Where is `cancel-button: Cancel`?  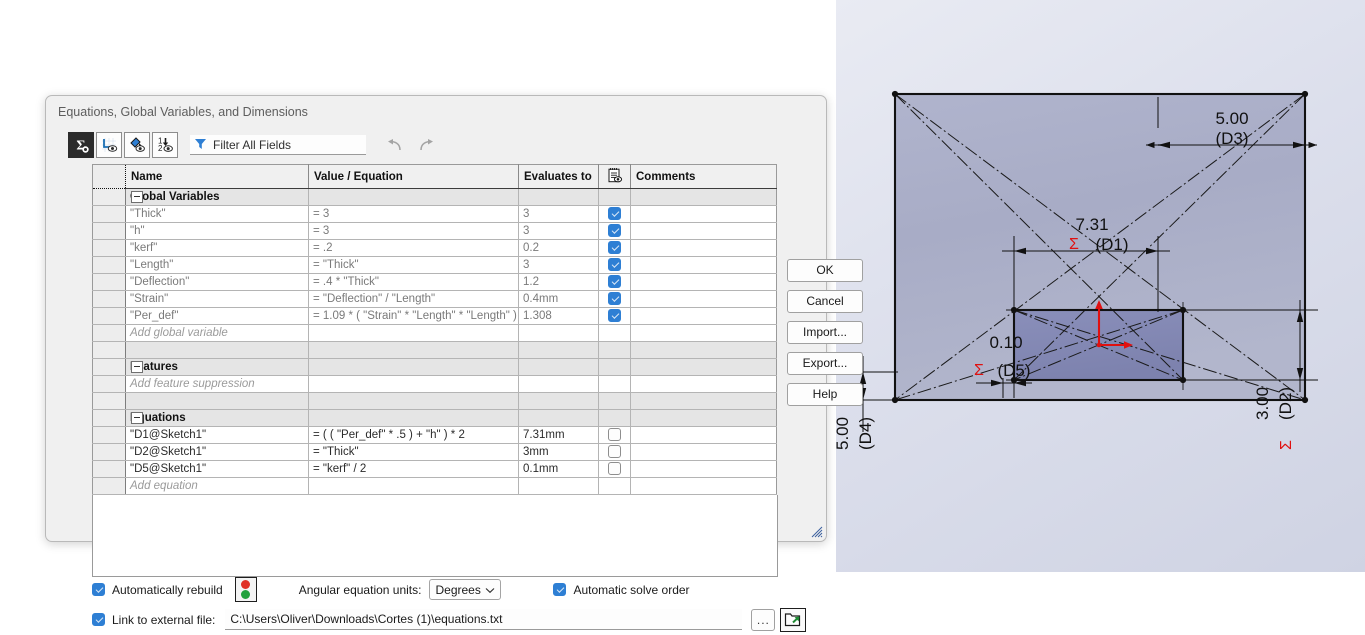 cancel-button: Cancel is located at coordinates (825, 301).